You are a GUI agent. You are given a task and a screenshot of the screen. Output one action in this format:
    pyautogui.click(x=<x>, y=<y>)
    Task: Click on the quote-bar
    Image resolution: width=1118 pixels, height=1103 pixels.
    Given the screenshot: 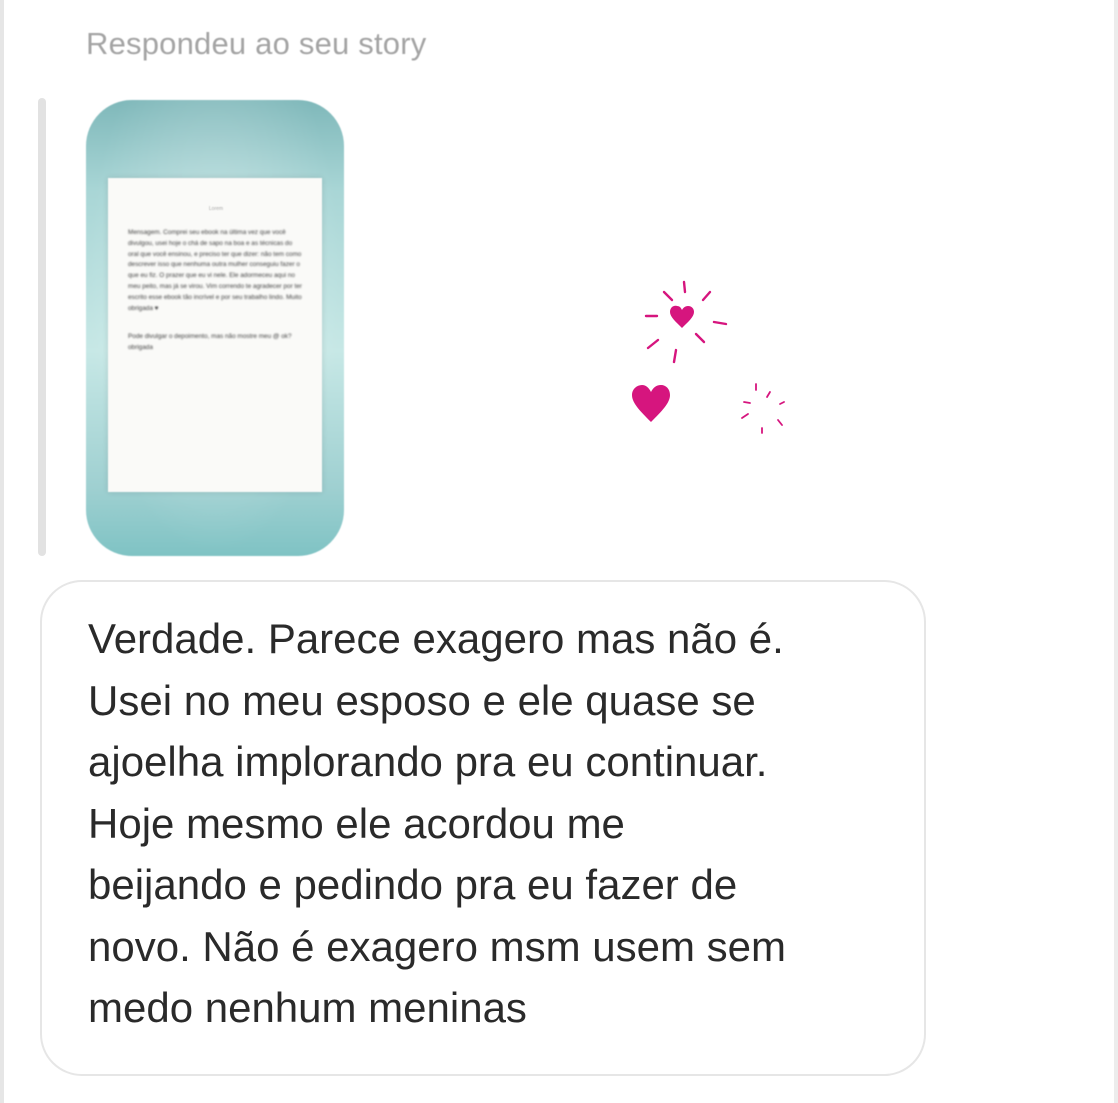 What is the action you would take?
    pyautogui.click(x=42, y=327)
    